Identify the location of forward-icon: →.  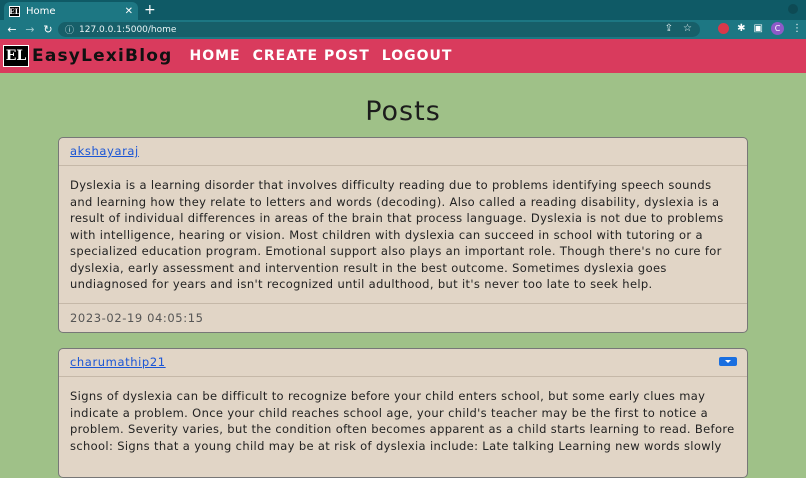
(30, 29).